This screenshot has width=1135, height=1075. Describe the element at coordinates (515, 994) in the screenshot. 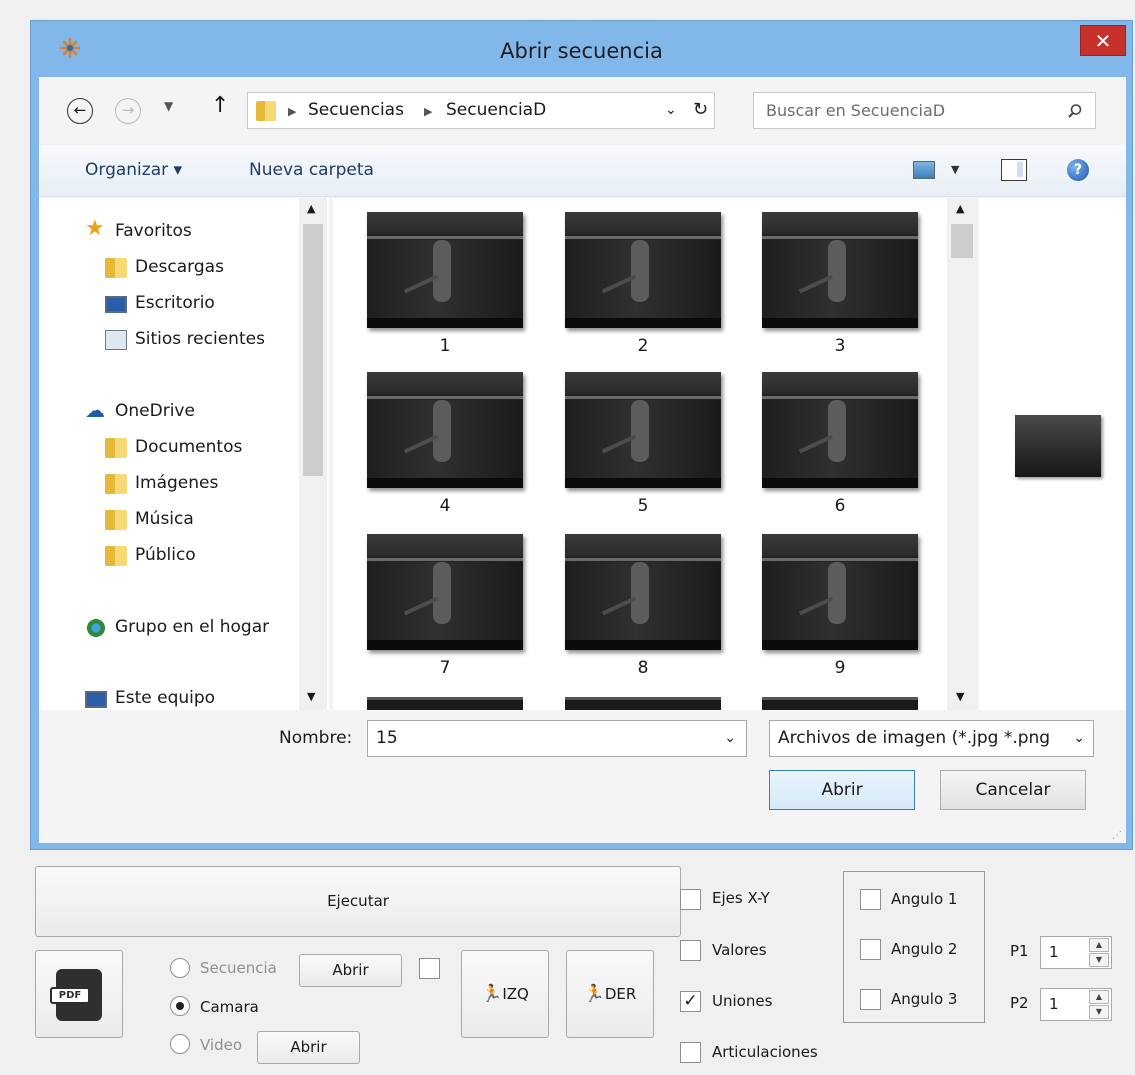

I see `left-button-label: IZQ` at that location.